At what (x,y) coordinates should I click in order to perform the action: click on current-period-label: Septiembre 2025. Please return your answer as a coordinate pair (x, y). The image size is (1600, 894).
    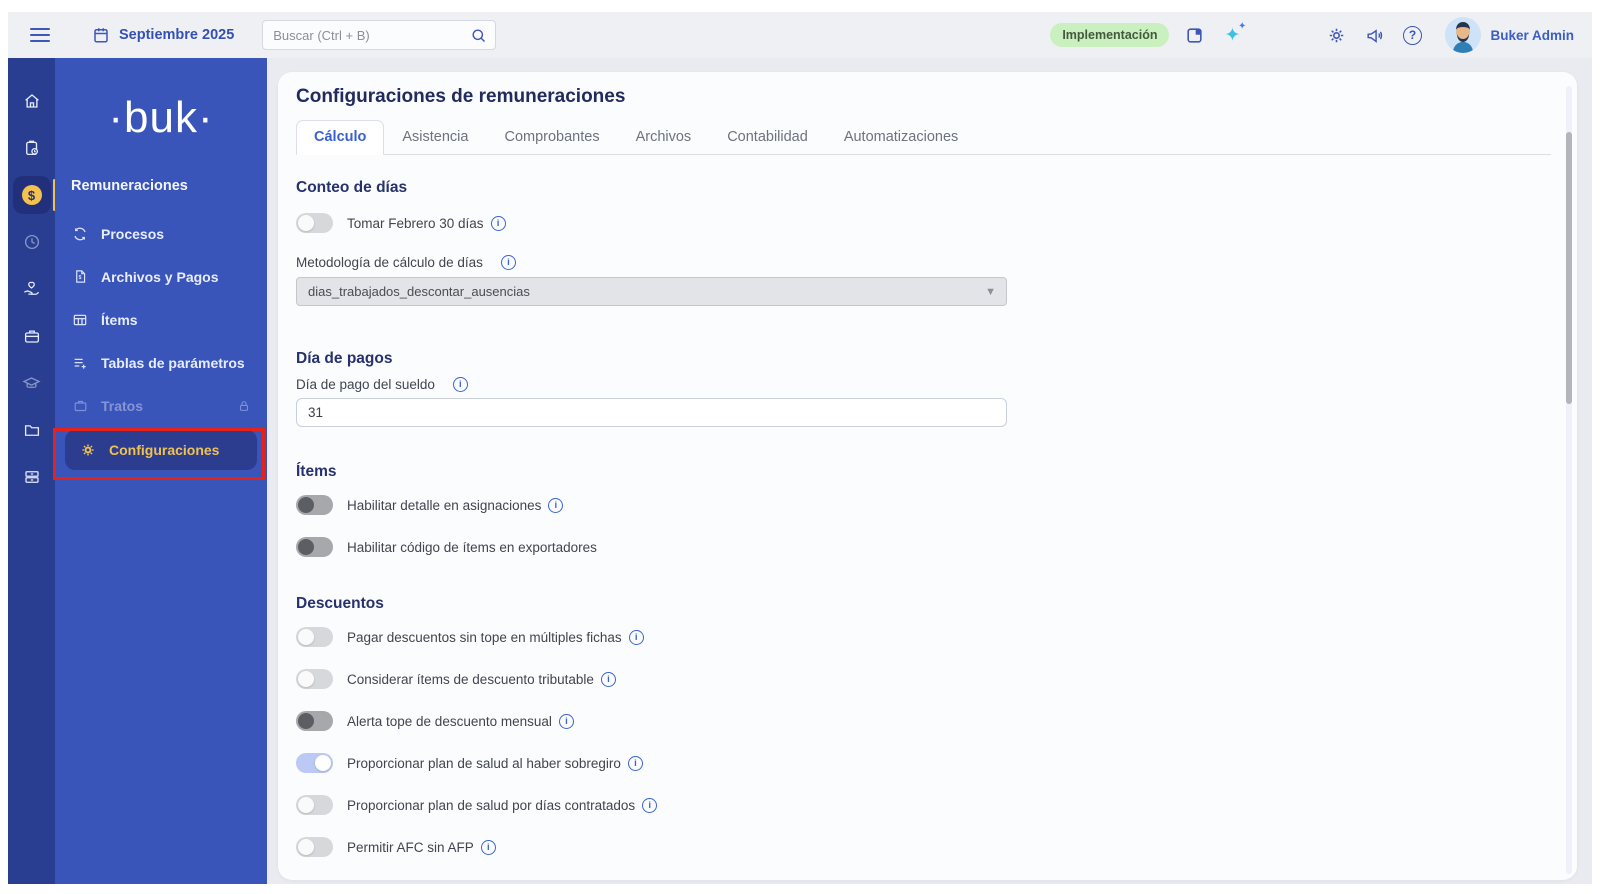
    Looking at the image, I should click on (177, 35).